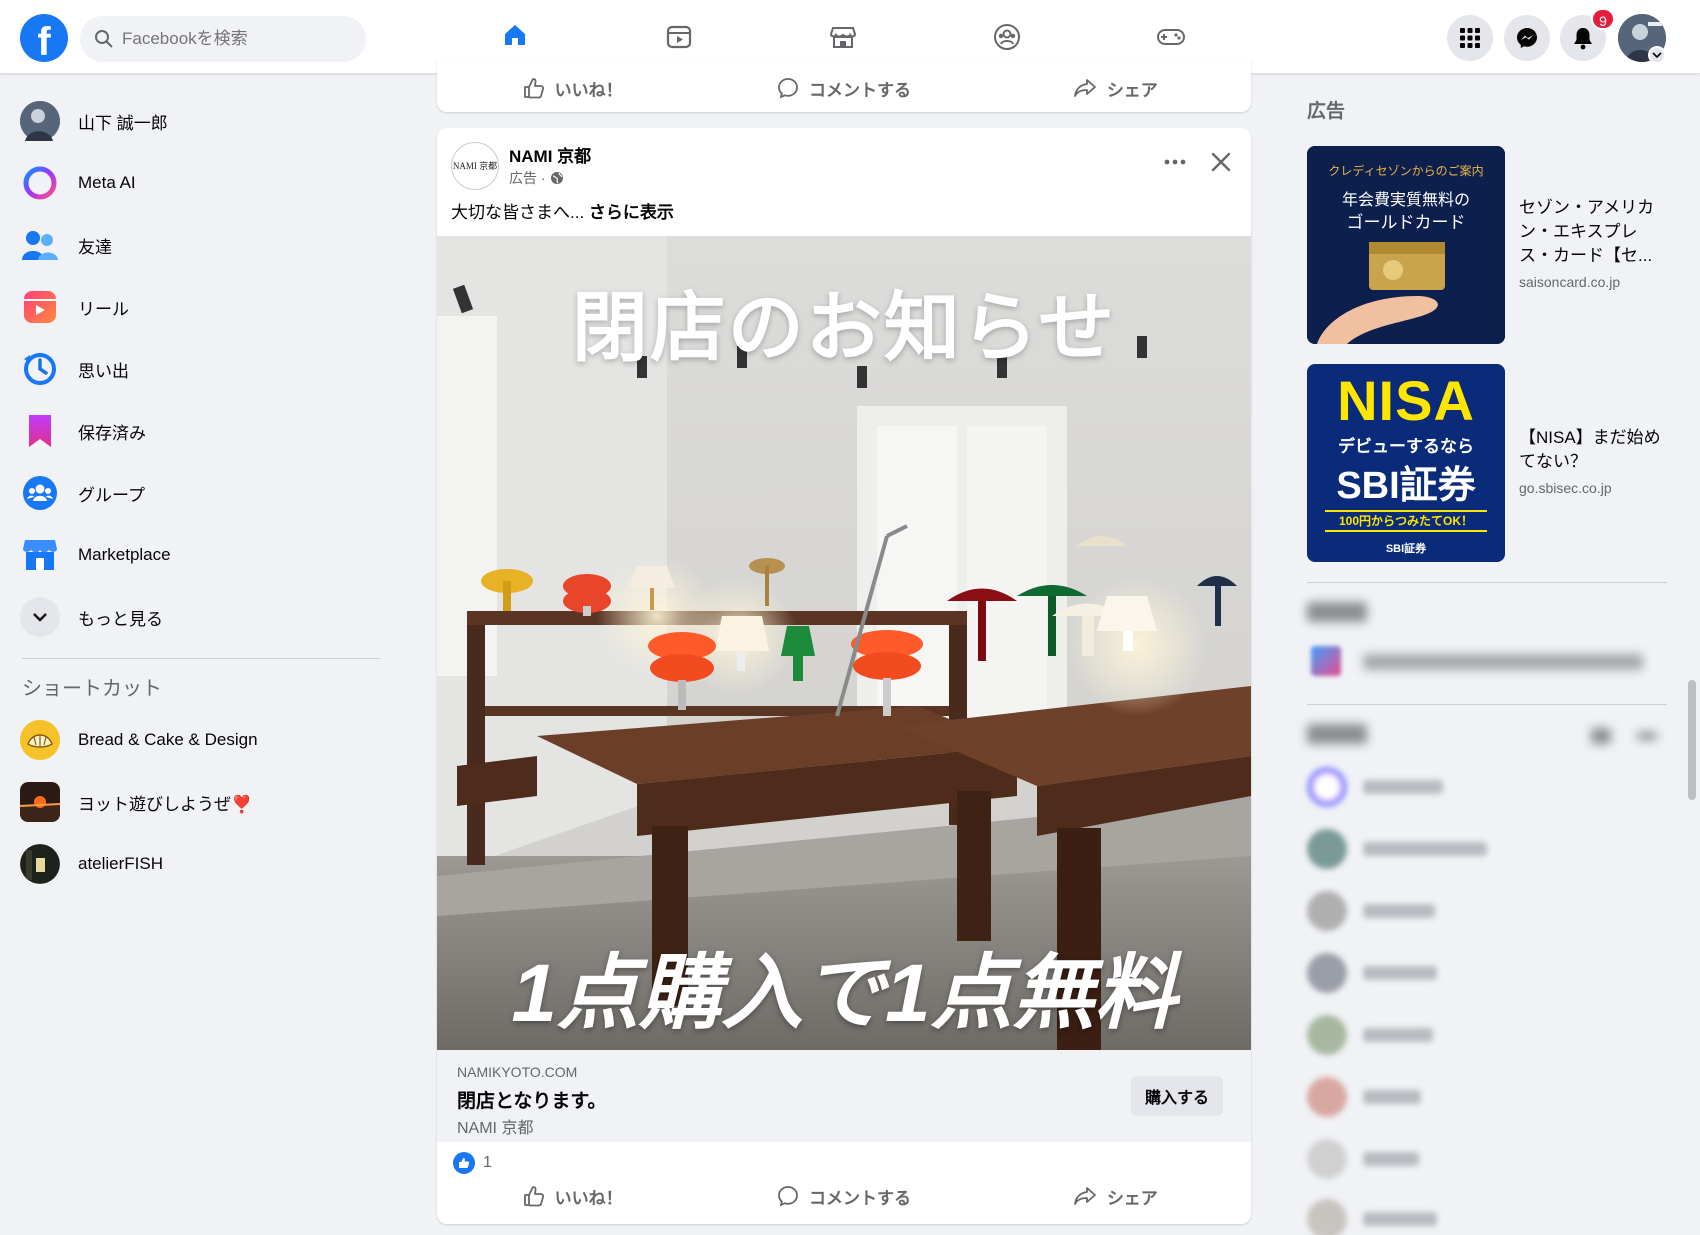  What do you see at coordinates (200, 307) in the screenshot?
I see `sidebar-item-reels: リール` at bounding box center [200, 307].